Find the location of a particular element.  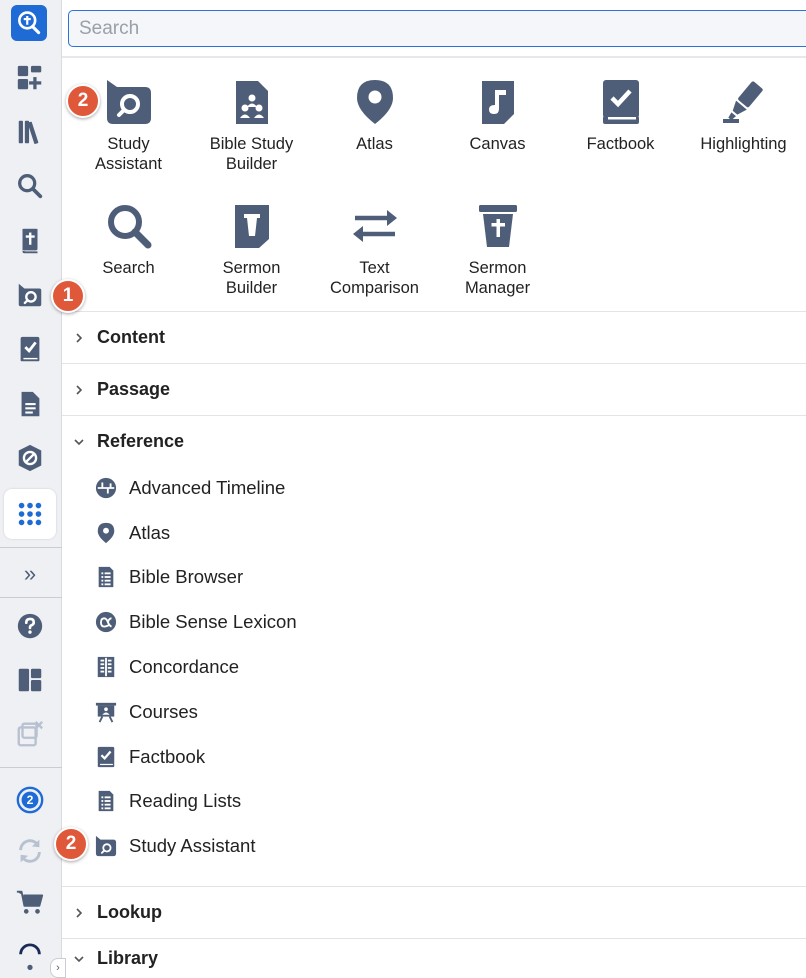

section-reference: Reference is located at coordinates (434, 441).